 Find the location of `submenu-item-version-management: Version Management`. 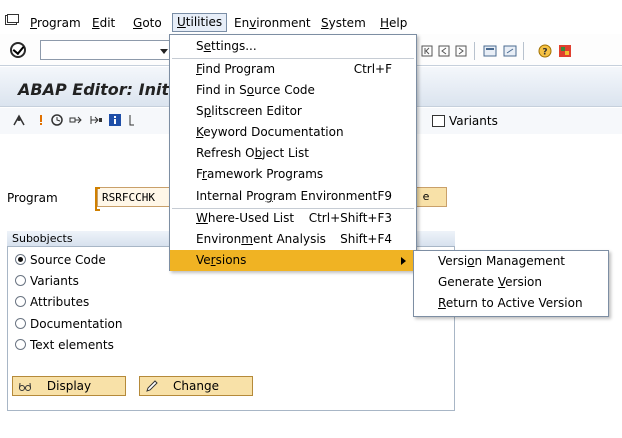

submenu-item-version-management: Version Management is located at coordinates (501, 261).